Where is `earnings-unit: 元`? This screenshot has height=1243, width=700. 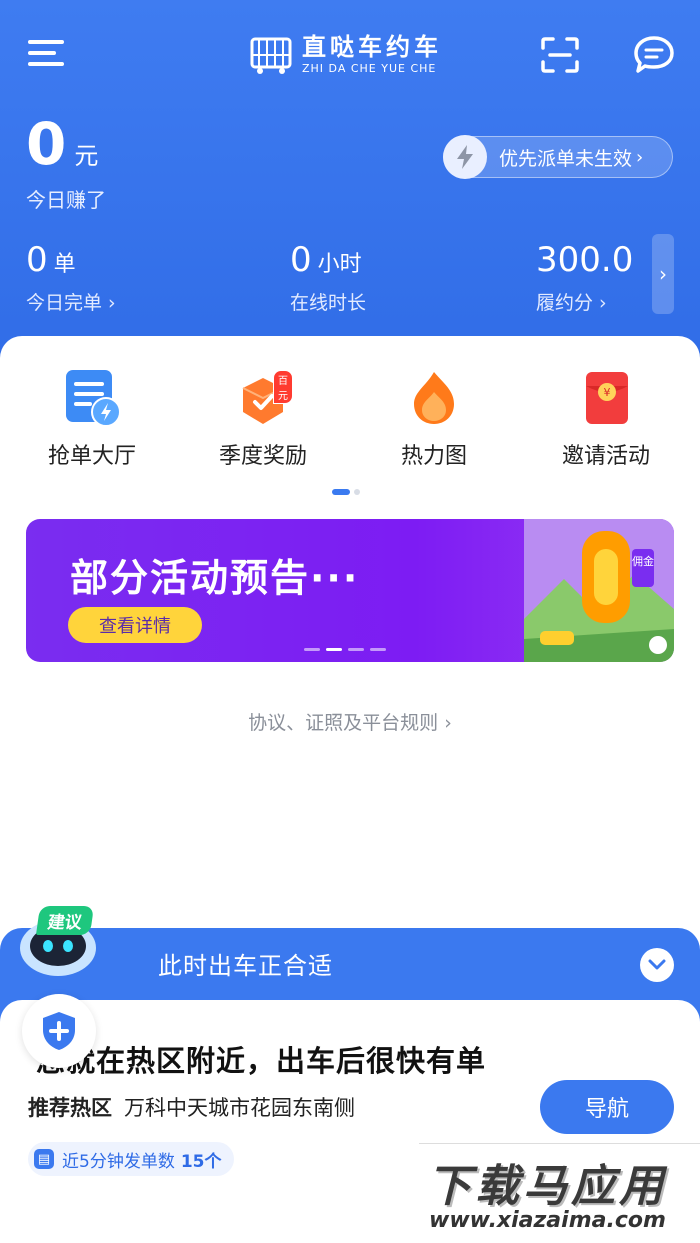 earnings-unit: 元 is located at coordinates (86, 156).